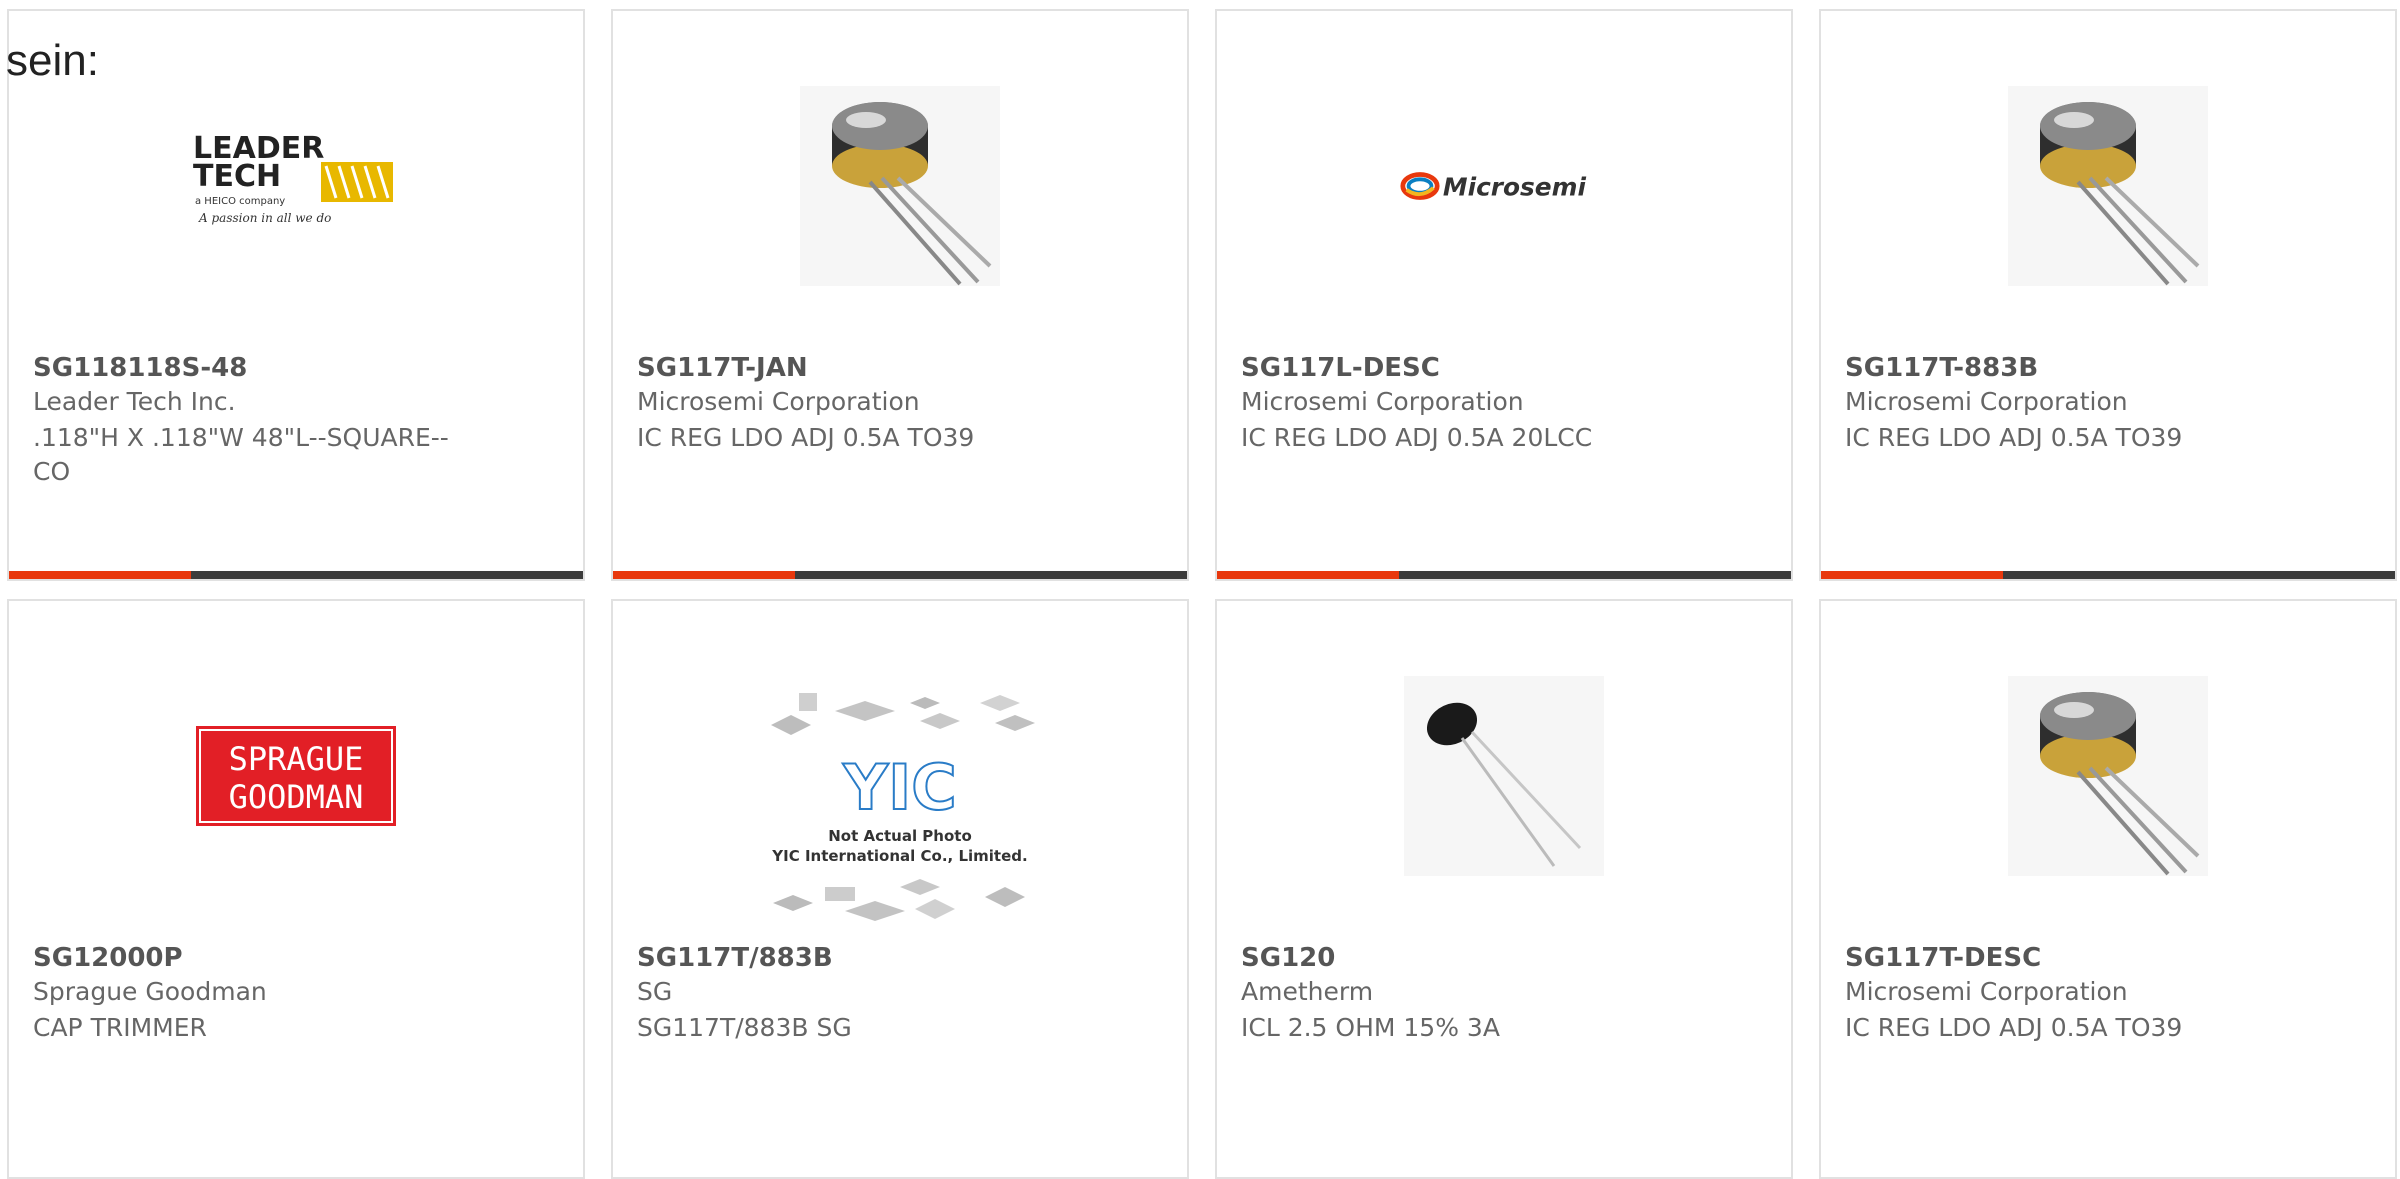 The image size is (2400, 1179). Describe the element at coordinates (52, 60) in the screenshot. I see `intro-text: sein:` at that location.